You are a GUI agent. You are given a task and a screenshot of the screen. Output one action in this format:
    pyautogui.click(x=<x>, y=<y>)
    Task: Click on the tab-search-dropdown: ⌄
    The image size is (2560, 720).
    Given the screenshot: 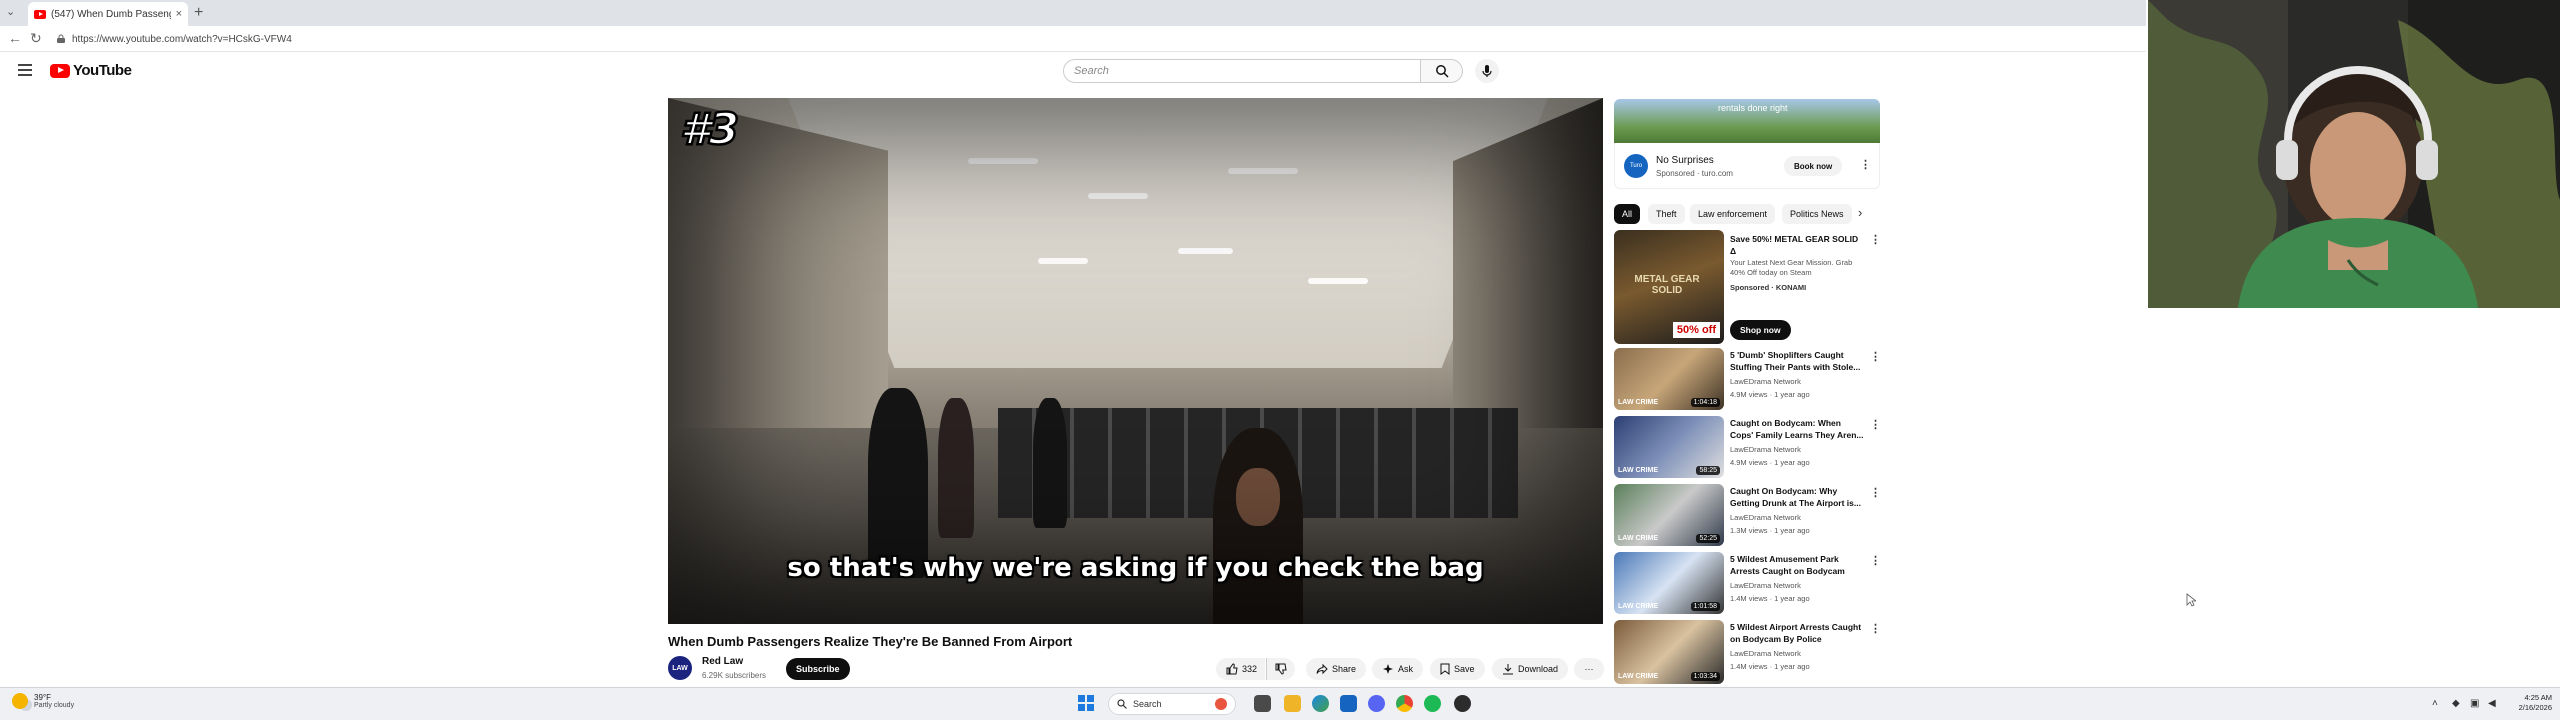 What is the action you would take?
    pyautogui.click(x=10, y=11)
    